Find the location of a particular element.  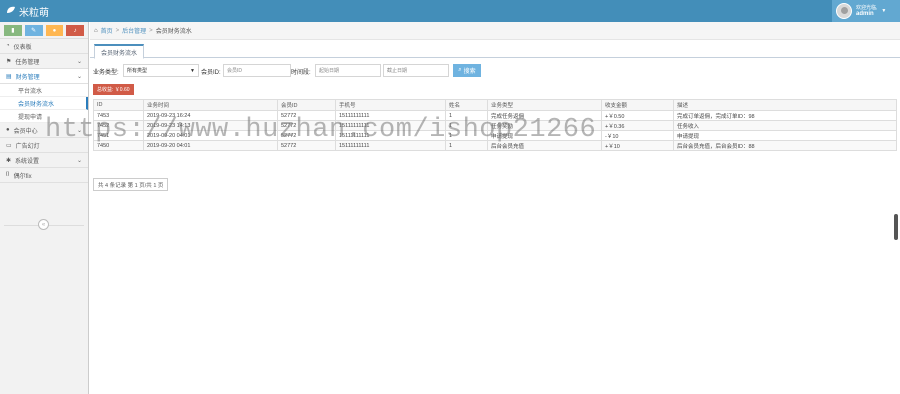

app-title: 米粒萌 is located at coordinates (34, 13).